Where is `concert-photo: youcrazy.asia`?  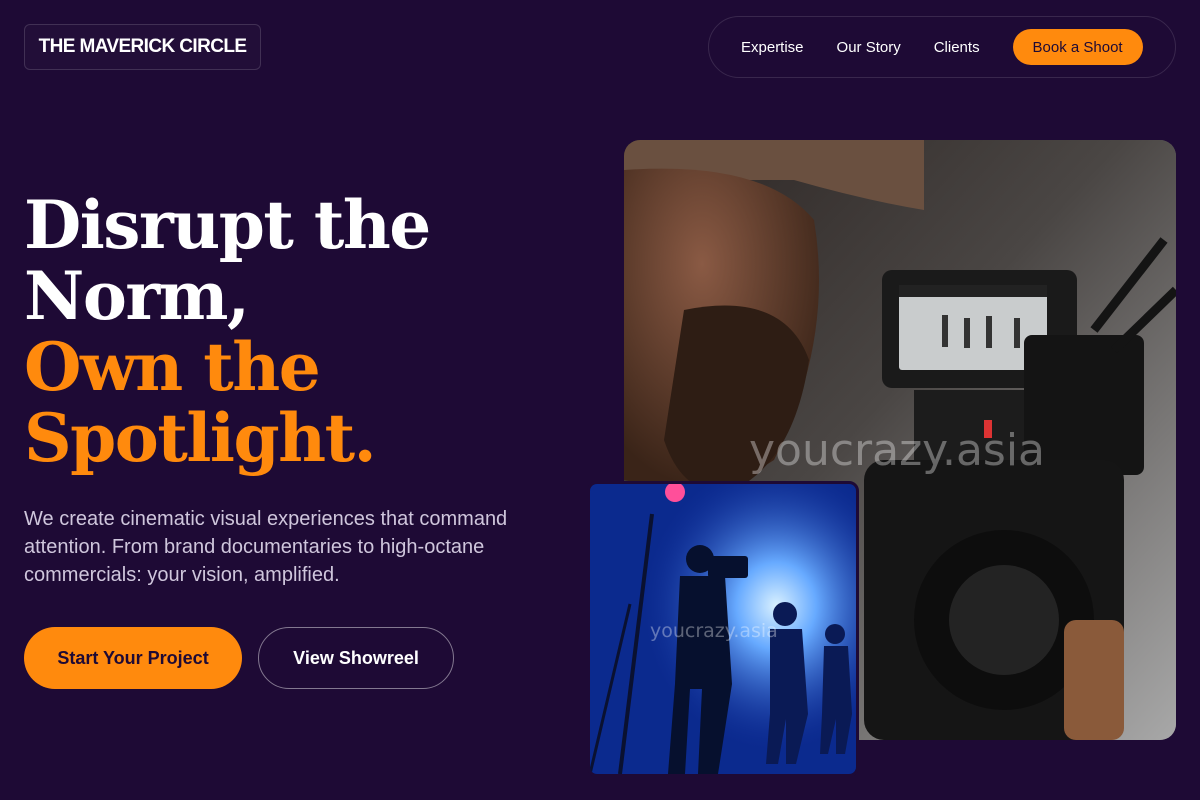 concert-photo: youcrazy.asia is located at coordinates (723, 629).